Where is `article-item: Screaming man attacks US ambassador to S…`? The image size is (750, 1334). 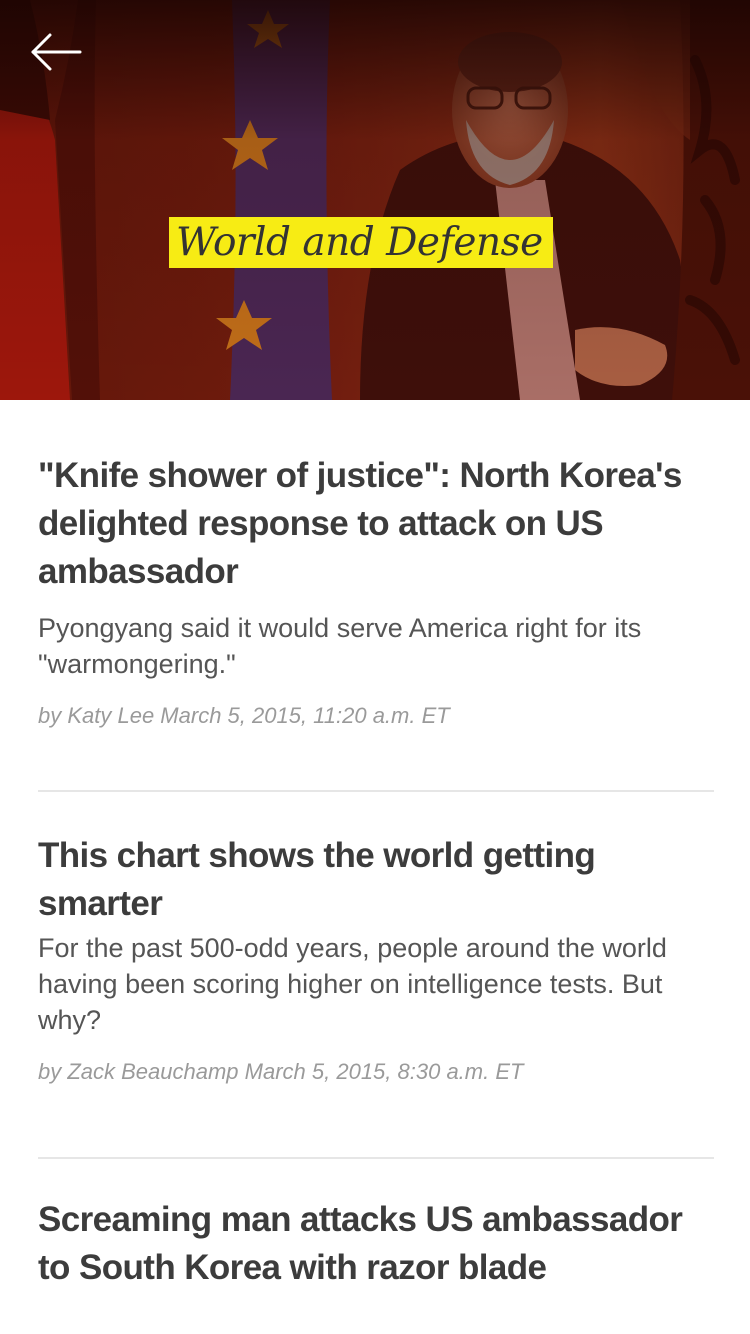
article-item: Screaming man attacks US ambassador to S… is located at coordinates (376, 1244).